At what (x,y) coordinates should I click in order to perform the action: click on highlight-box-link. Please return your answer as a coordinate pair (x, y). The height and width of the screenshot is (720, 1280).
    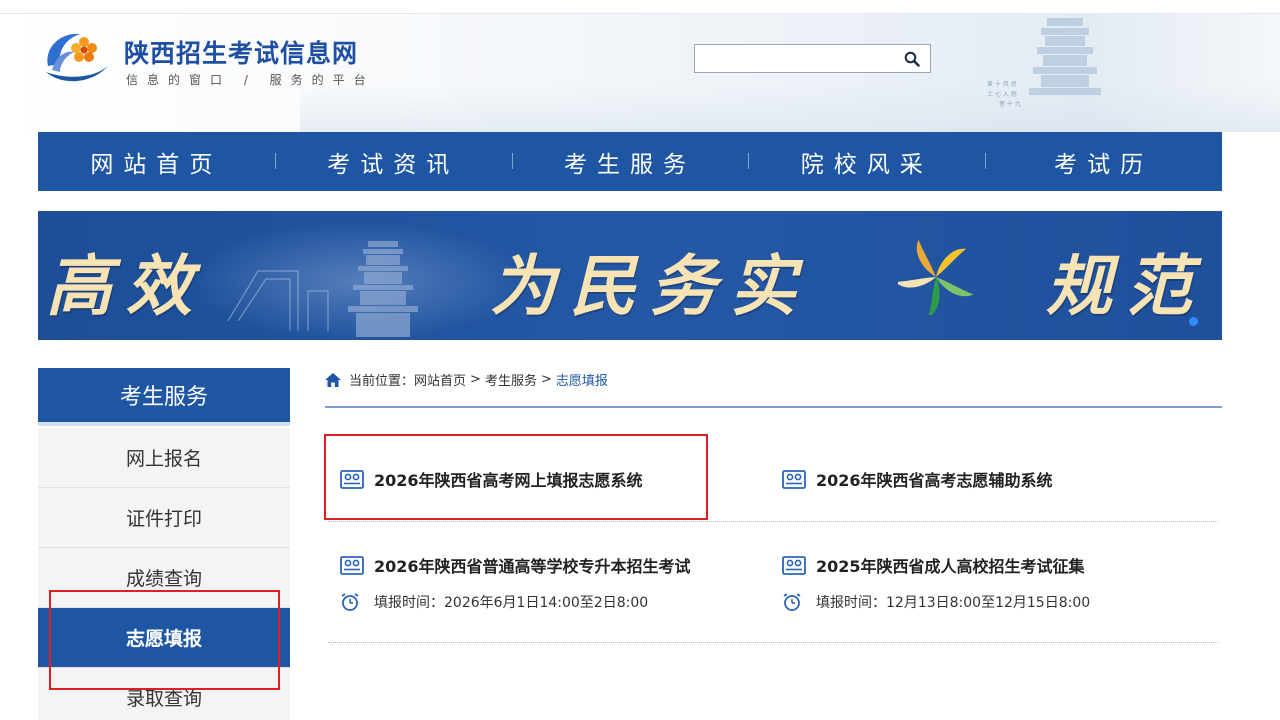
    Looking at the image, I should click on (516, 477).